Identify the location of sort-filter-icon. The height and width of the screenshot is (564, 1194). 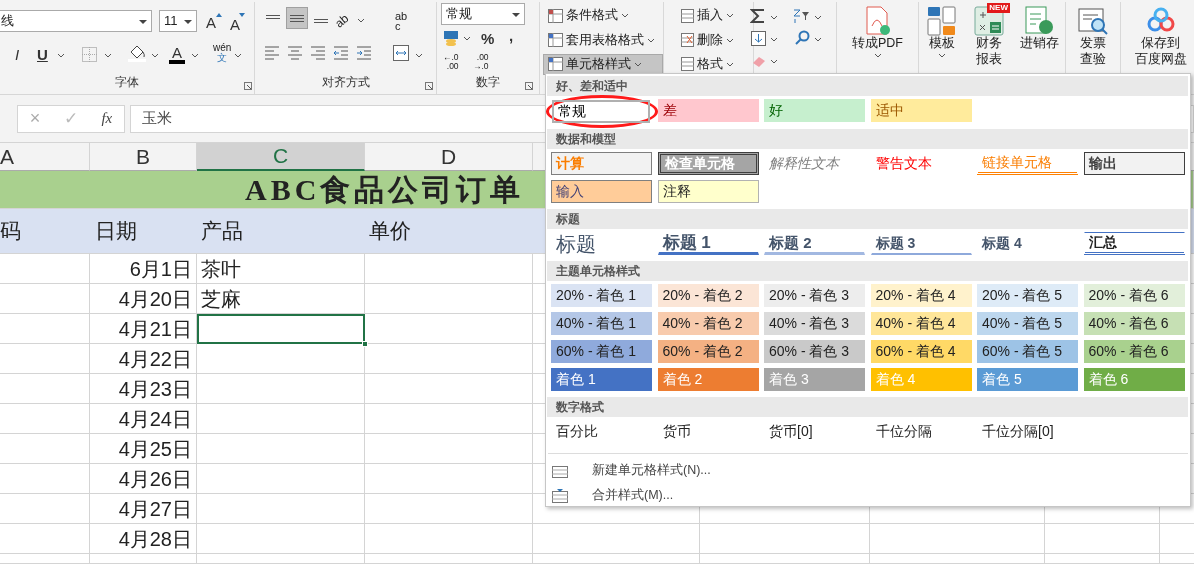
(801, 16).